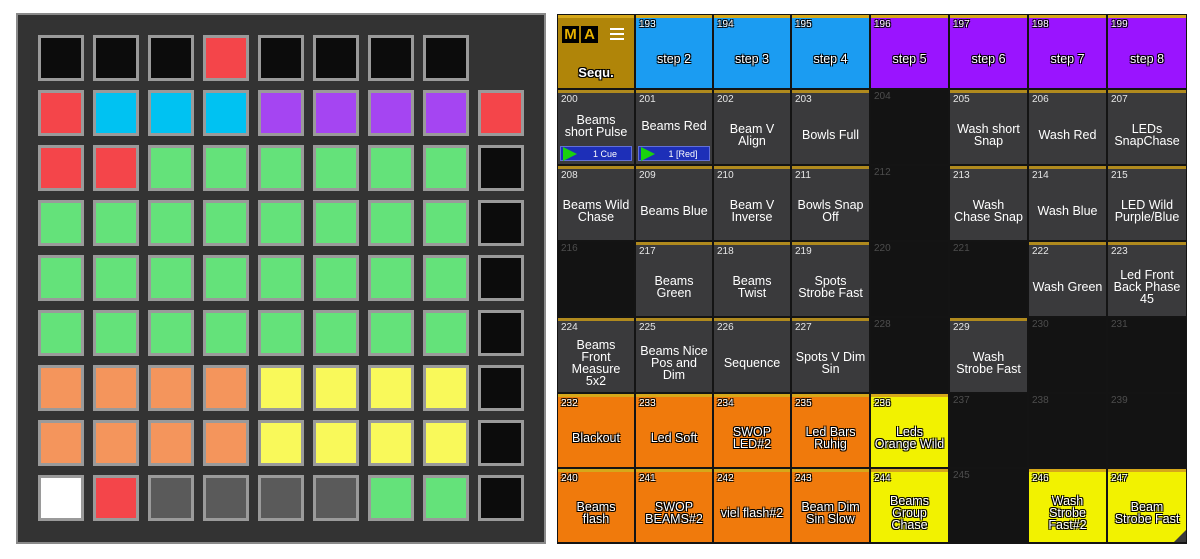 The image size is (1200, 559). I want to click on grid-pad-r6-c7, so click(391, 388).